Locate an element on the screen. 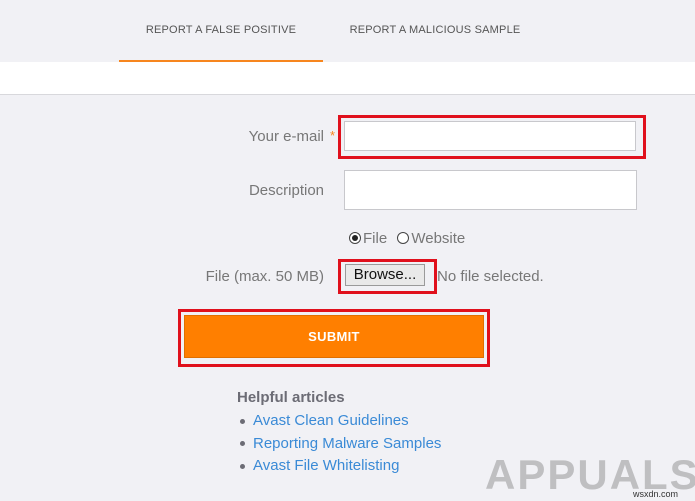 Image resolution: width=695 pixels, height=501 pixels. description-textarea is located at coordinates (490, 190).